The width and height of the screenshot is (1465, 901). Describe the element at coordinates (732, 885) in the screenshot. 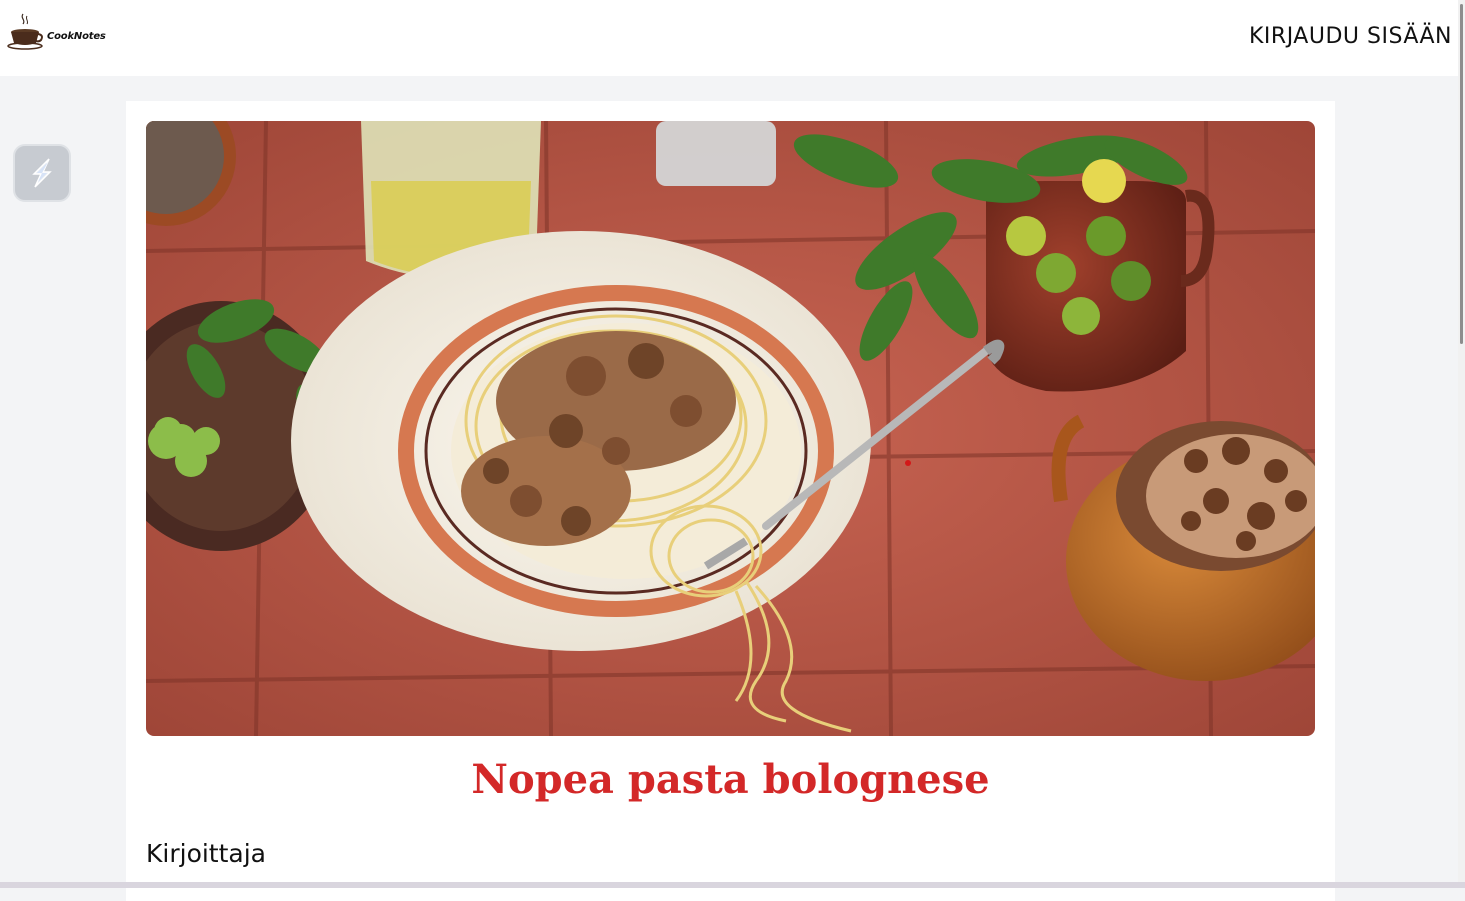

I see `bottom-bar` at that location.